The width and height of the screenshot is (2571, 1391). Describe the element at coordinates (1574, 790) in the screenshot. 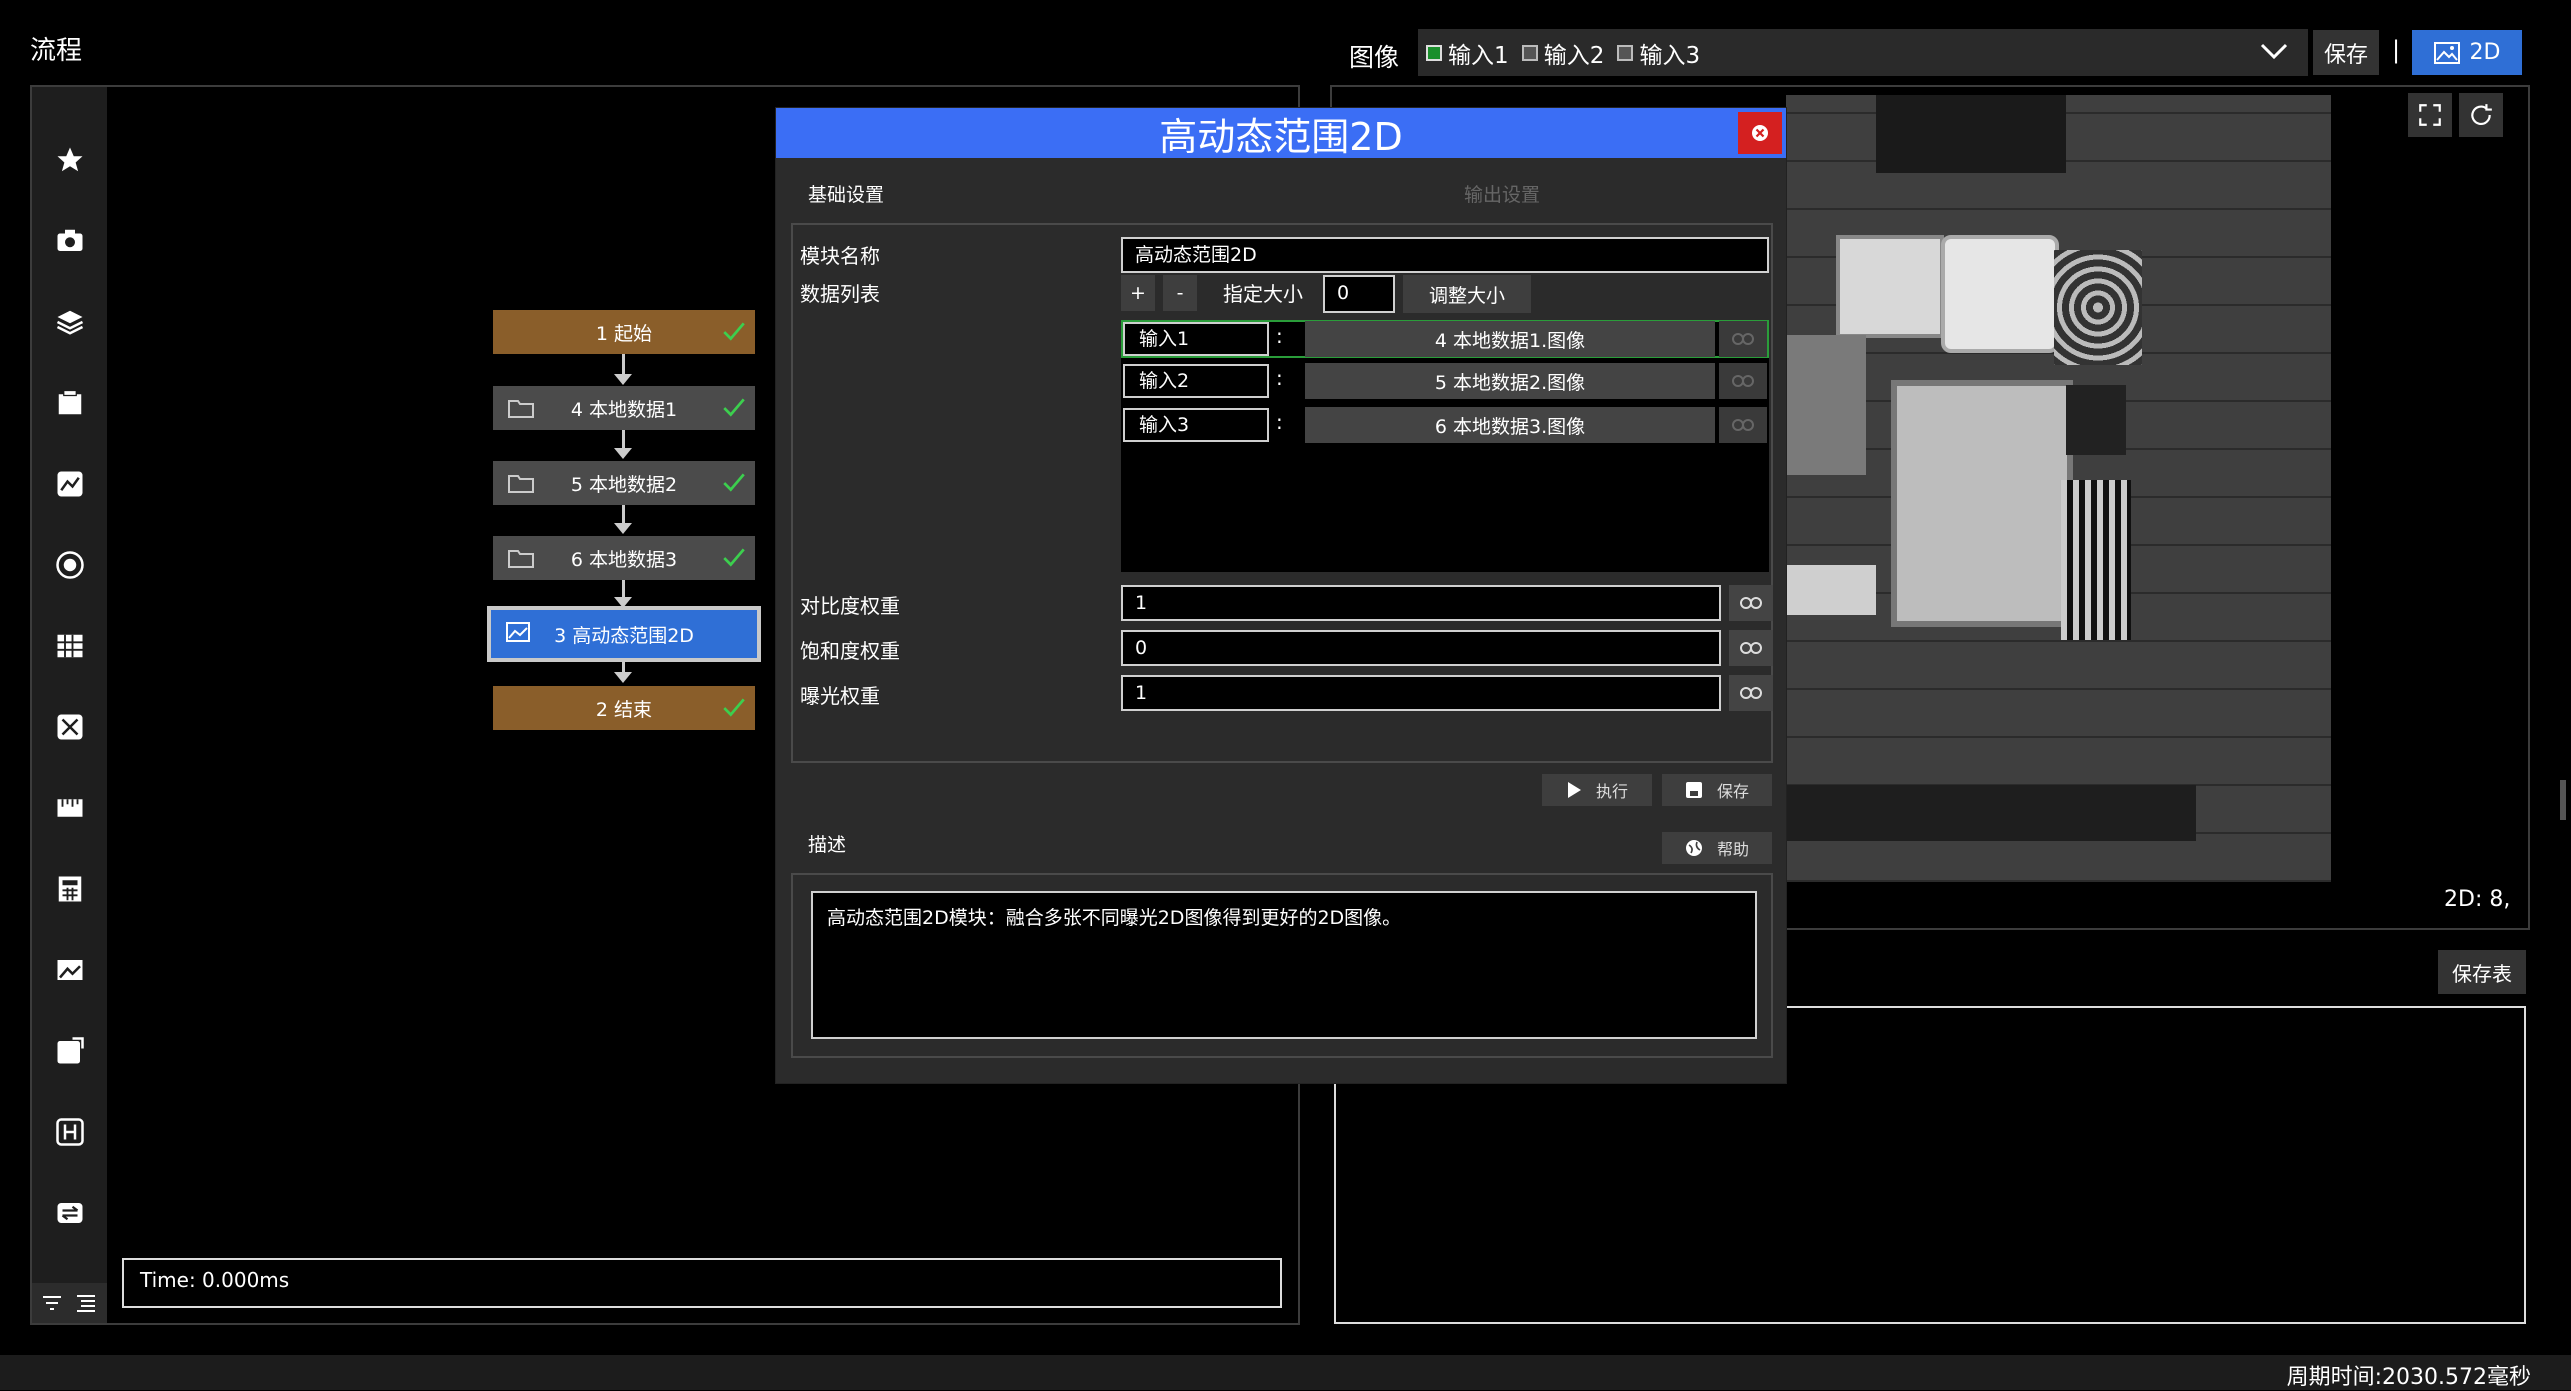

I see `play-icon` at that location.